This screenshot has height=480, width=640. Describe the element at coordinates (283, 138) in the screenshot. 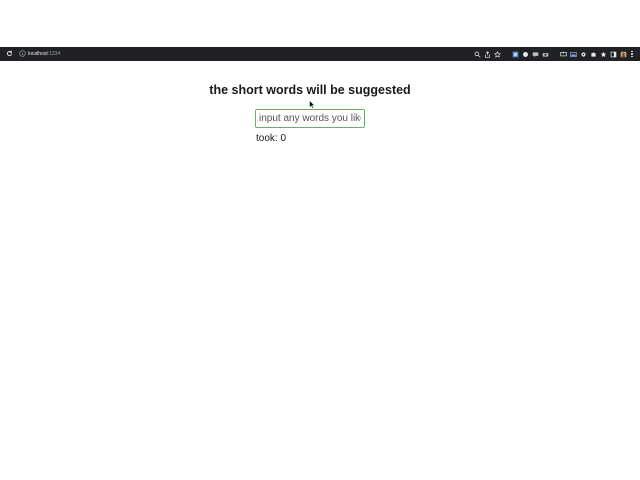

I see `took-value: 0` at that location.